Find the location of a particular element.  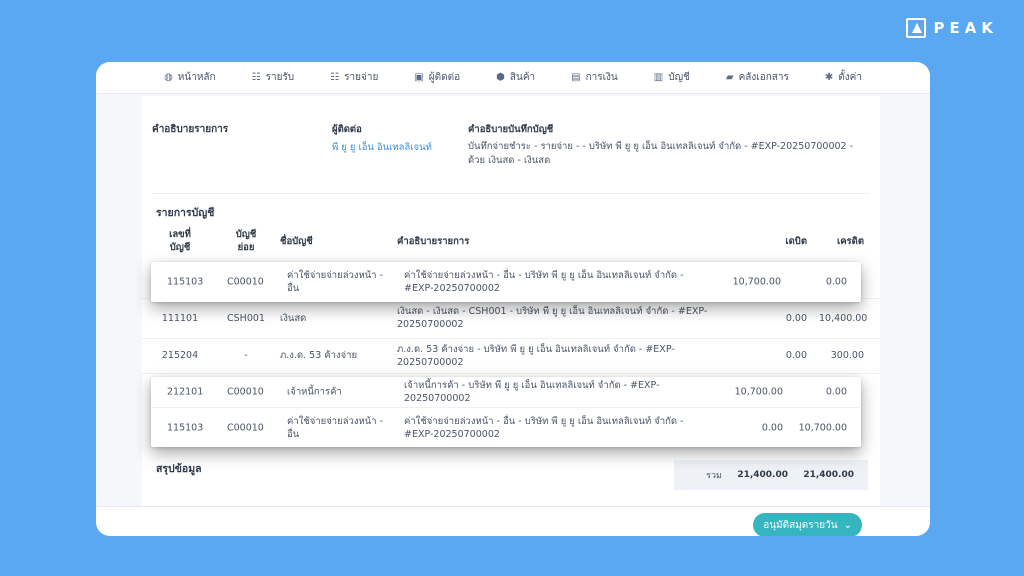

approve-journal-button: อนุมัติสมุดรายวัน ⌄ is located at coordinates (807, 524).